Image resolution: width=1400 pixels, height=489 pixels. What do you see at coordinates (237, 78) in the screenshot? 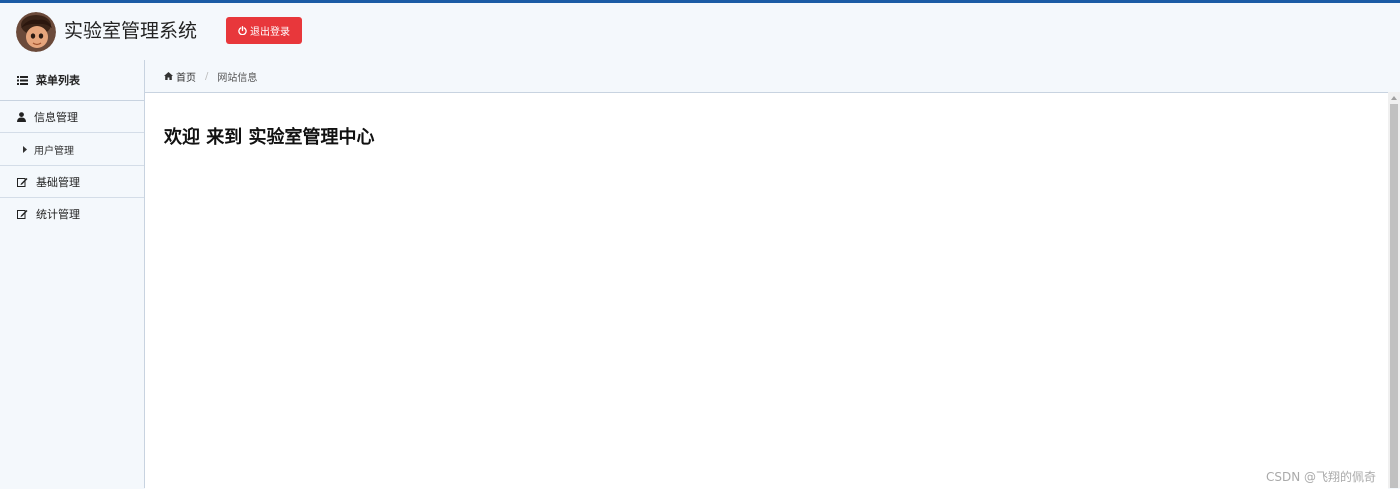
I see `breadcrumb-current: 网站信息` at bounding box center [237, 78].